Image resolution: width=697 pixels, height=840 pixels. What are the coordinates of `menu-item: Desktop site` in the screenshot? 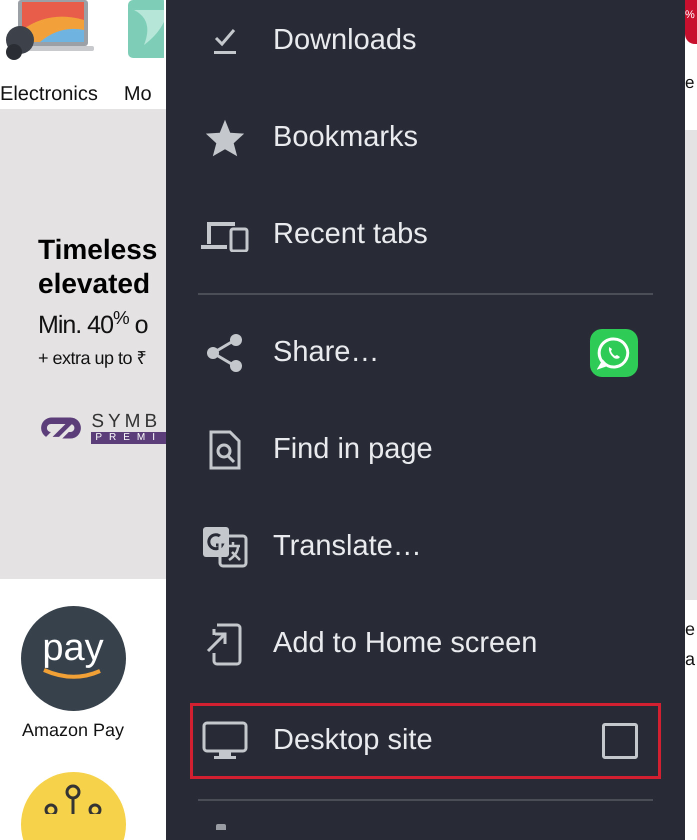 It's located at (425, 740).